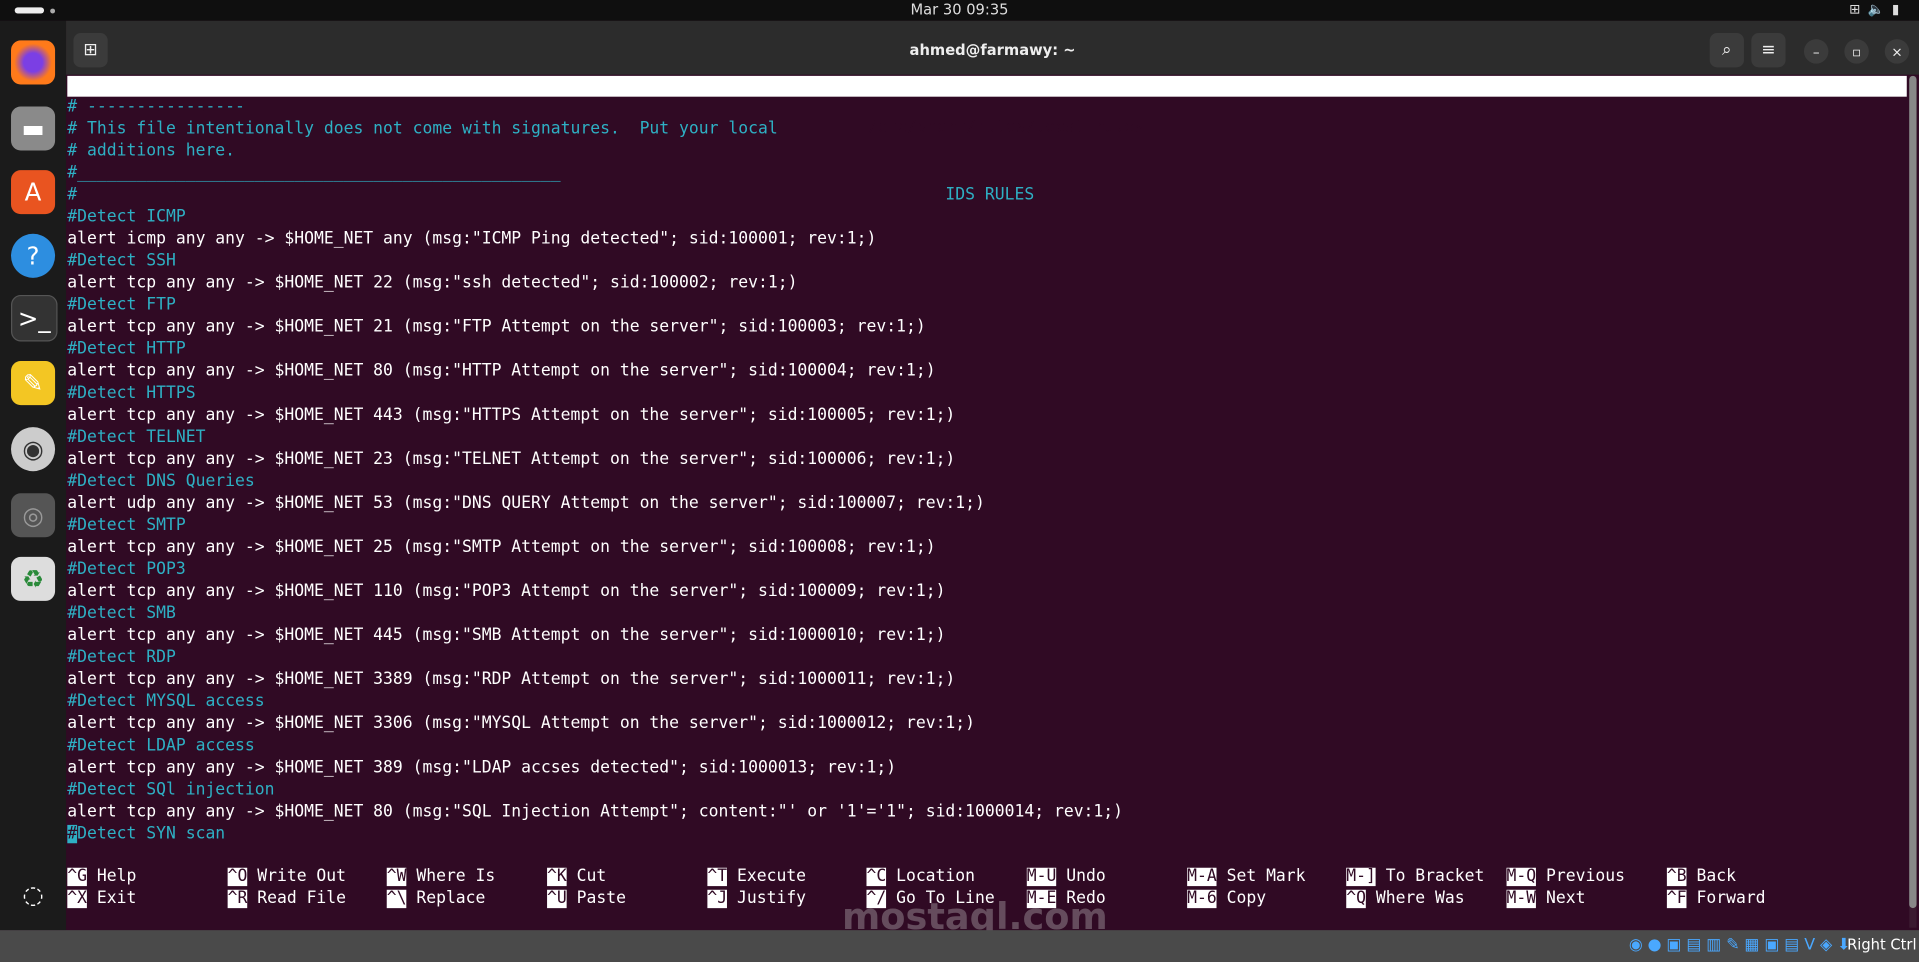  What do you see at coordinates (601, 899) in the screenshot?
I see `shortcut-label: Paste` at bounding box center [601, 899].